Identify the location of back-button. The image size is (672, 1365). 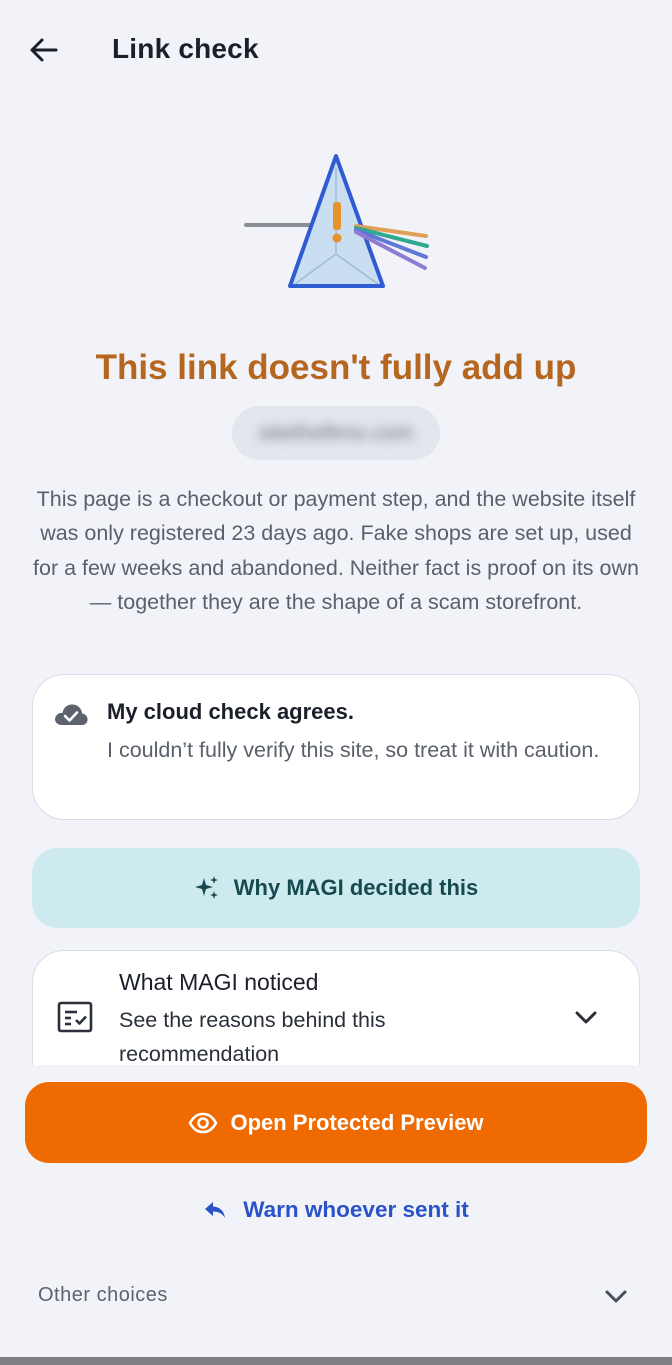
(44, 50).